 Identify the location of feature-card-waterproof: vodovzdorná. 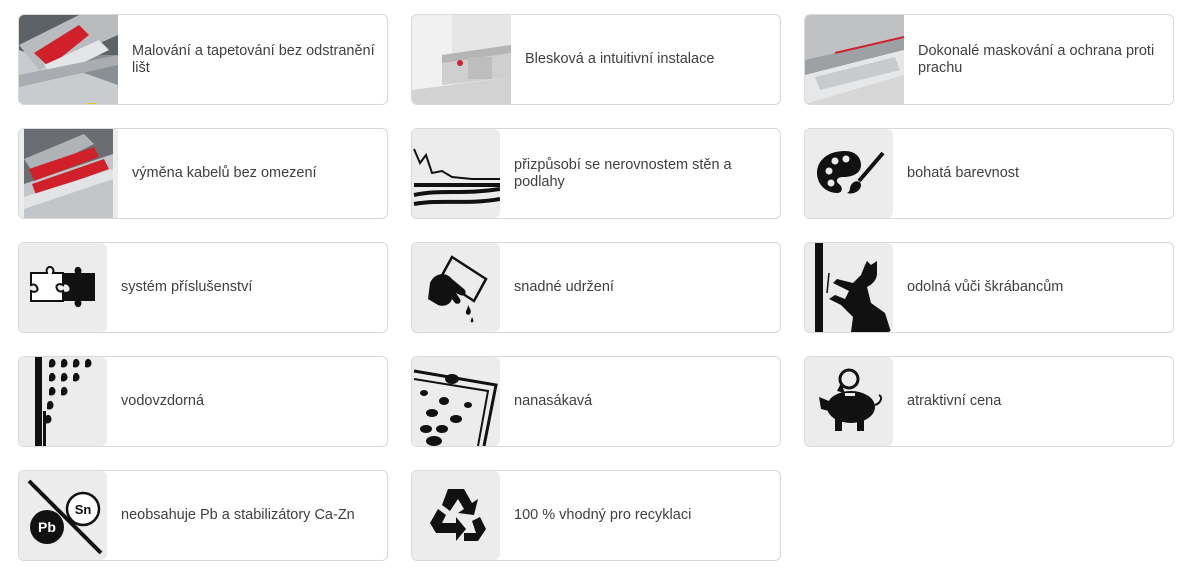
(203, 401).